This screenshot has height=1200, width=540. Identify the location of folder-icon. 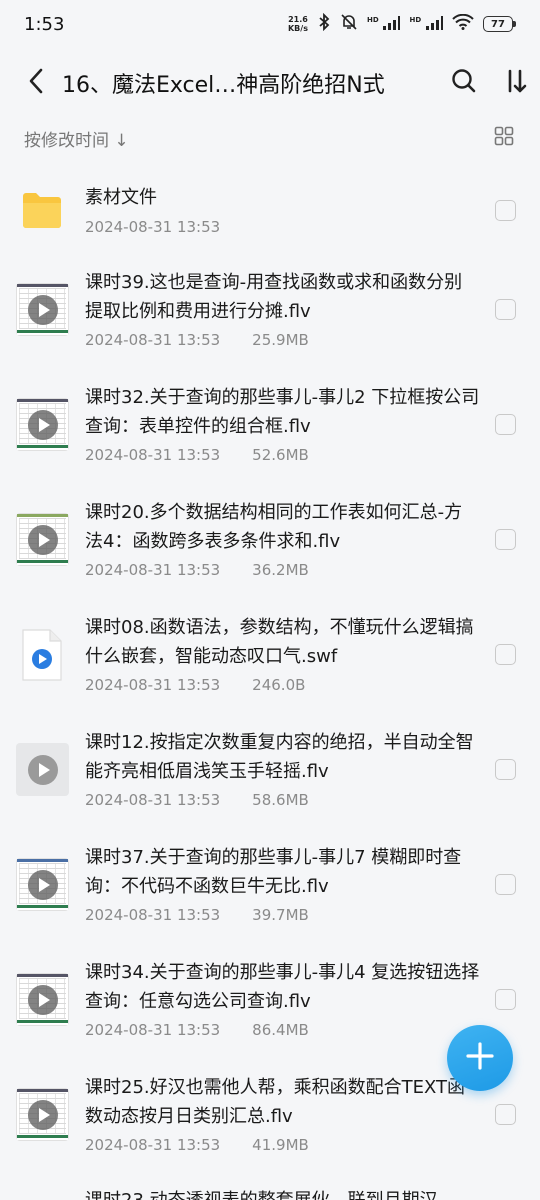
(42, 210).